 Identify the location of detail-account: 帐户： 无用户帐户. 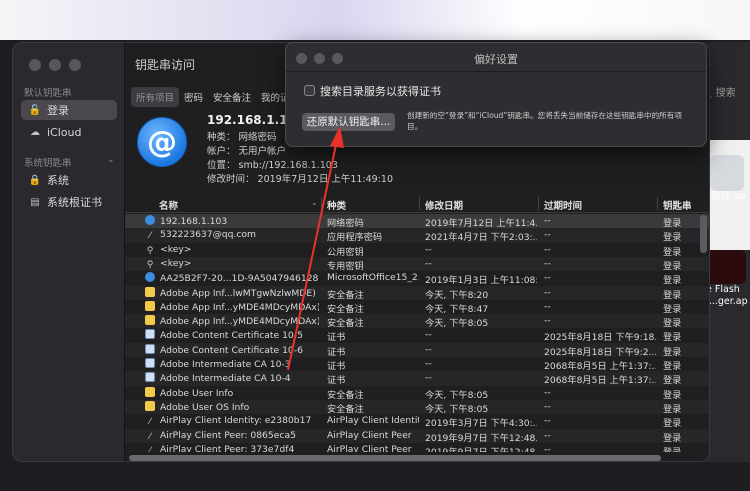
(247, 151).